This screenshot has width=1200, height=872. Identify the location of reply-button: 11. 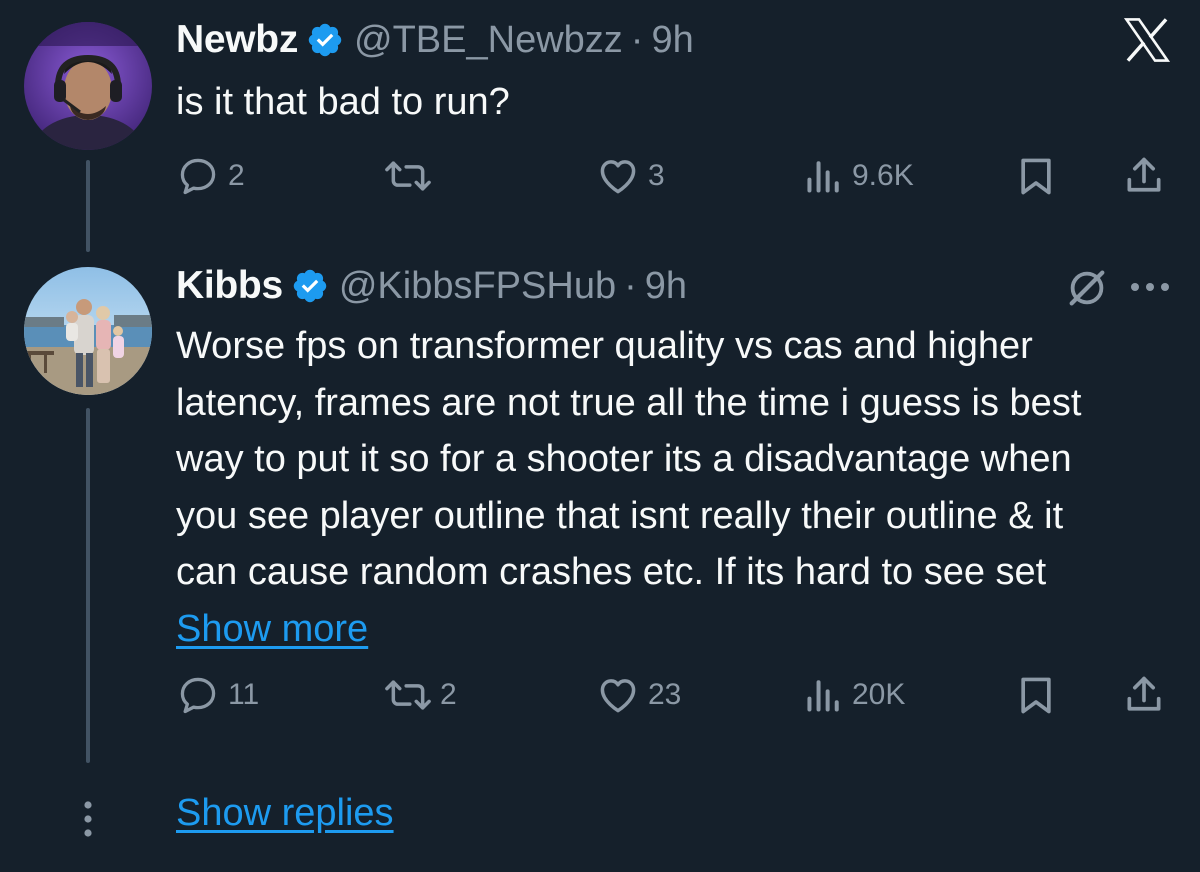
(217, 695).